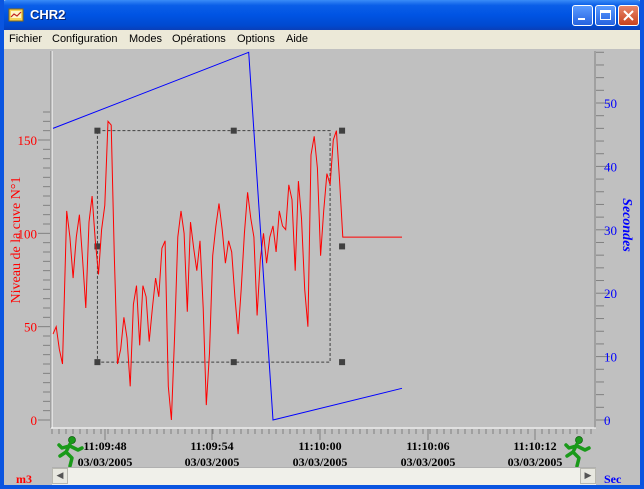  Describe the element at coordinates (534, 446) in the screenshot. I see `x-tick-time: 11:10:12` at that location.